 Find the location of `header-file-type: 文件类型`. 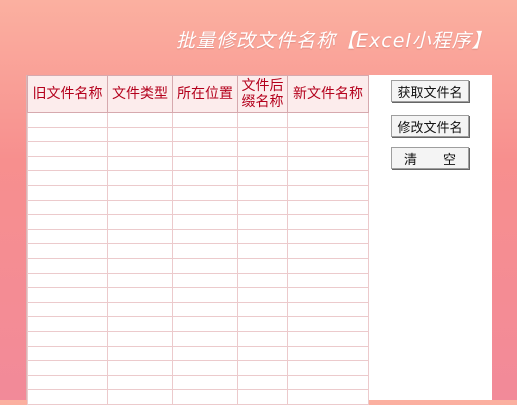

header-file-type: 文件类型 is located at coordinates (140, 94).